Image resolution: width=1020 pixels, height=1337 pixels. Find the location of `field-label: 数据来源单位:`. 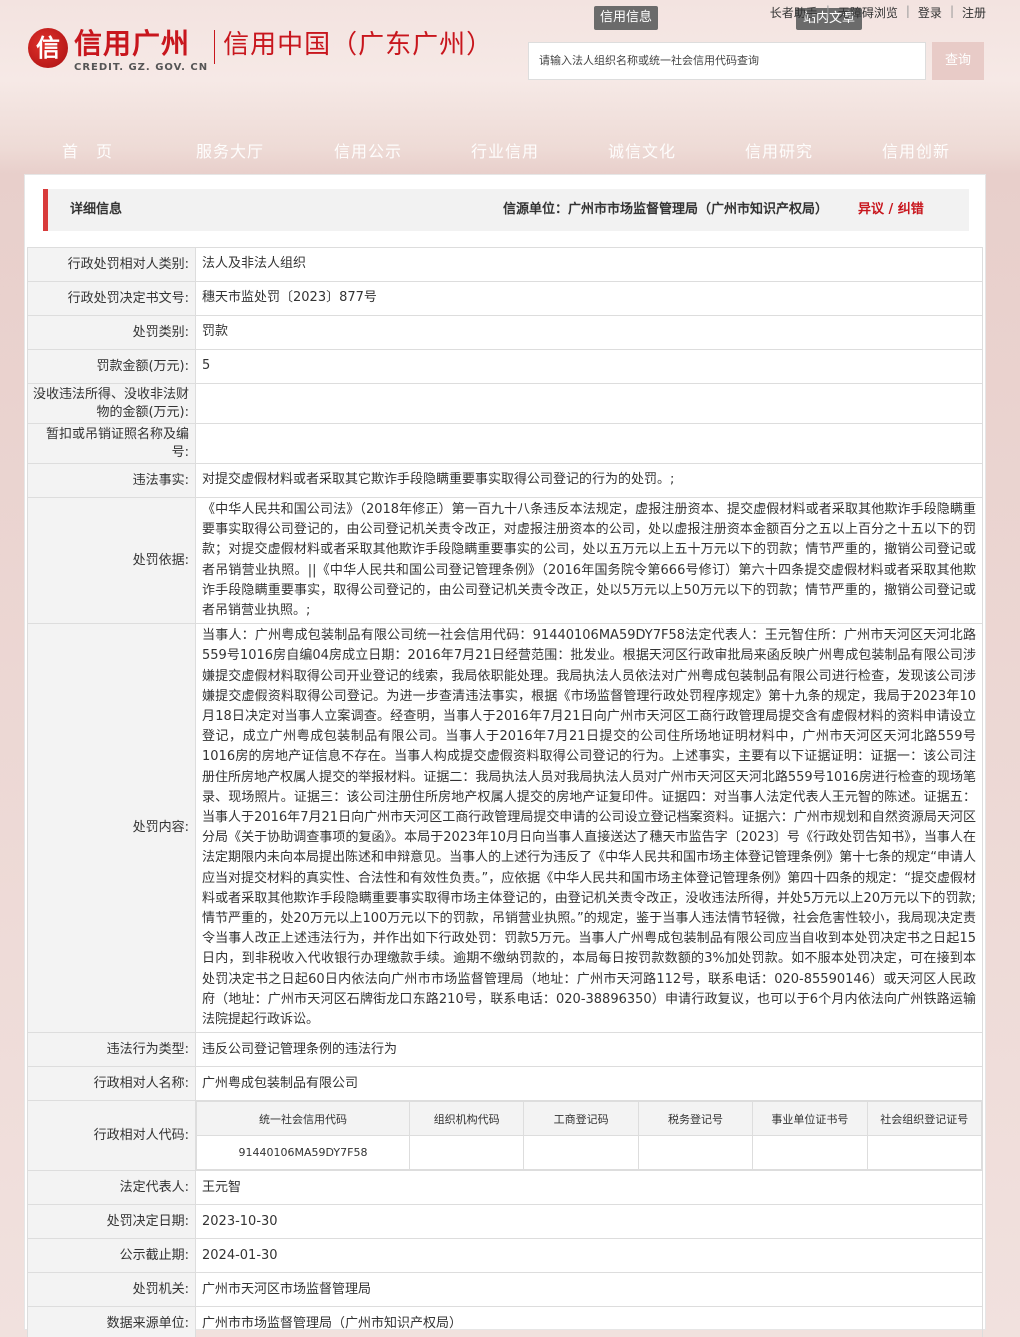

field-label: 数据来源单位: is located at coordinates (111, 1321).